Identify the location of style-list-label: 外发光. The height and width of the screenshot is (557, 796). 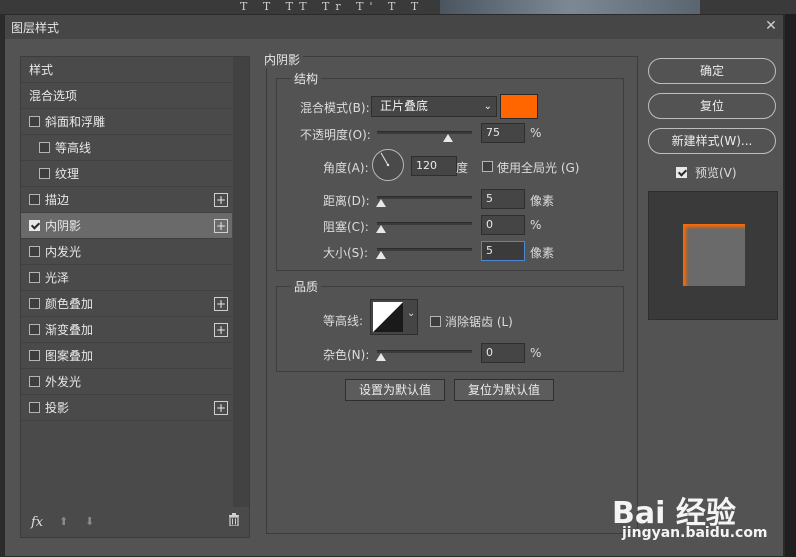
(63, 382).